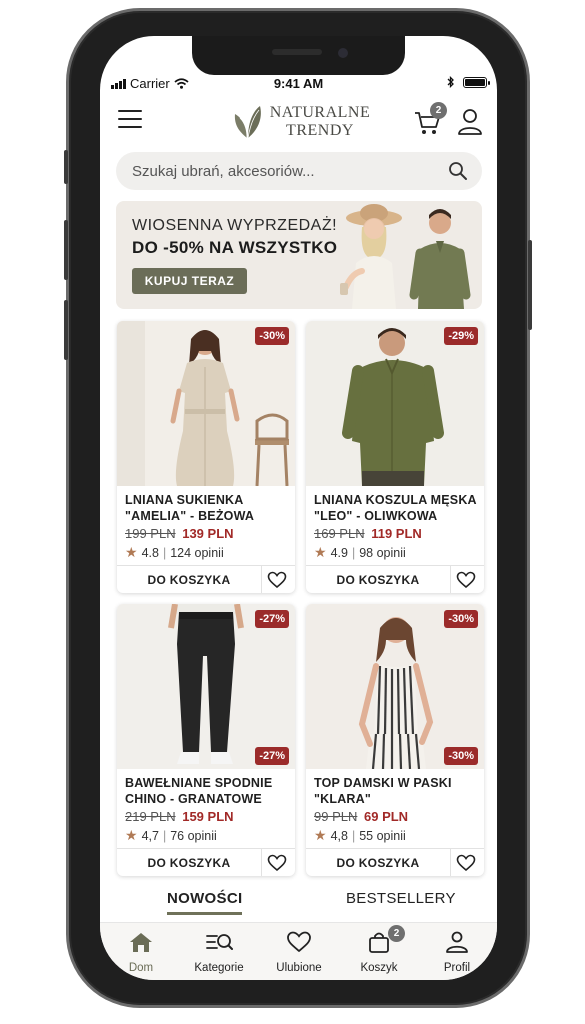  I want to click on product-image-shirt, so click(395, 403).